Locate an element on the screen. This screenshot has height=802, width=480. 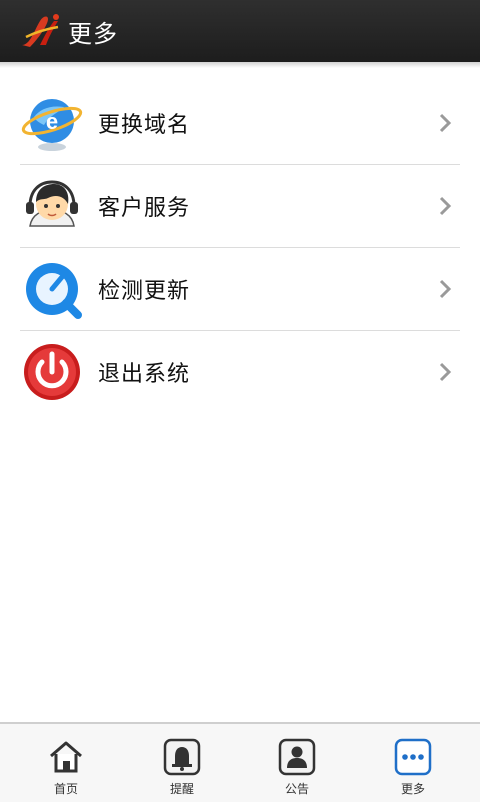
menu-item-label: 检测更新 is located at coordinates (144, 291).